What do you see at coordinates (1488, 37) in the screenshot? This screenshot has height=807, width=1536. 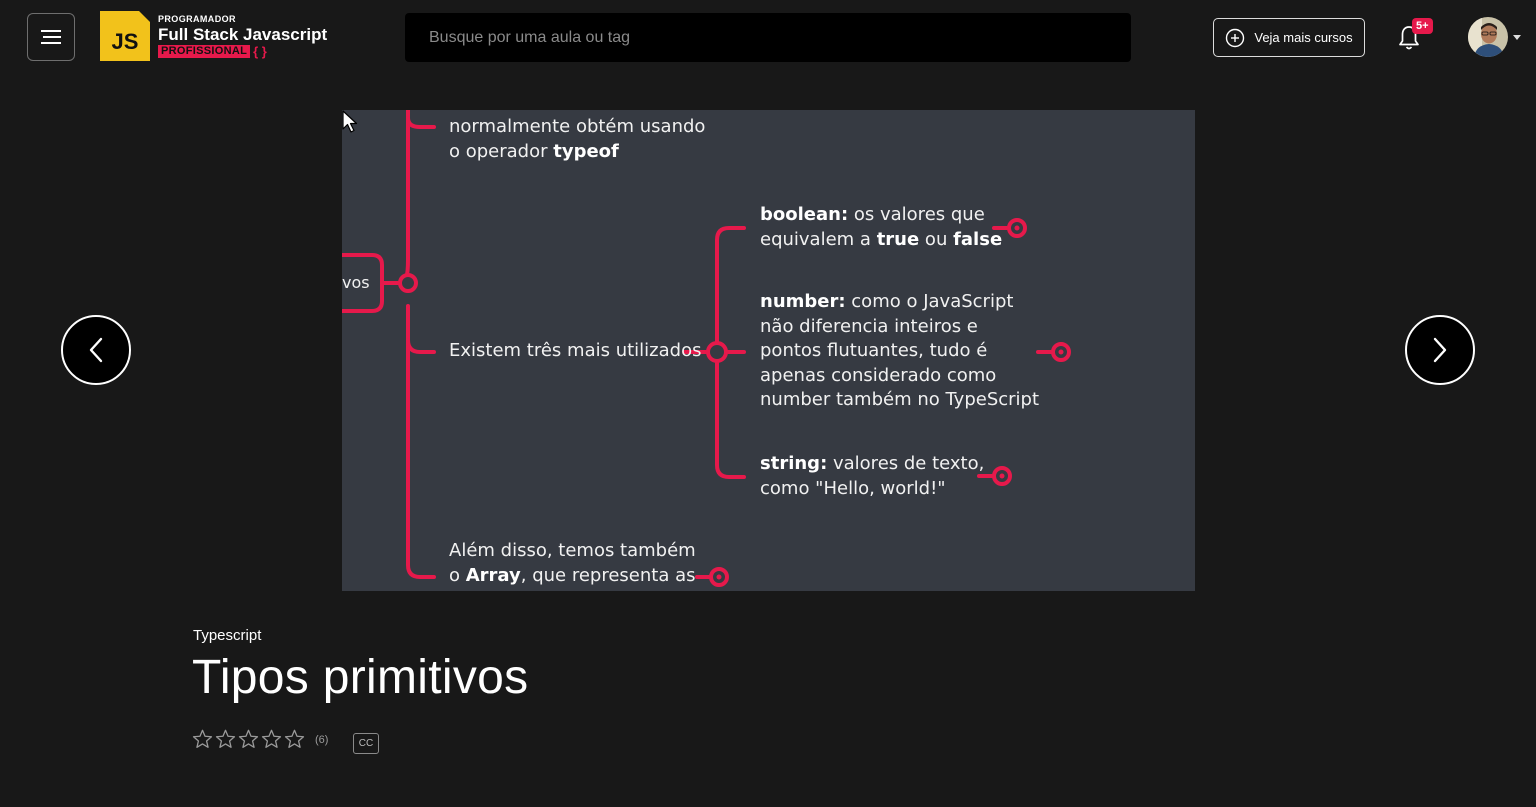 I see `avatar` at bounding box center [1488, 37].